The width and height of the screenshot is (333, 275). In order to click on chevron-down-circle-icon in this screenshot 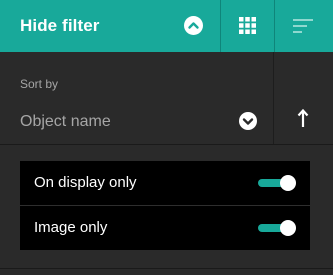, I will do `click(248, 121)`.